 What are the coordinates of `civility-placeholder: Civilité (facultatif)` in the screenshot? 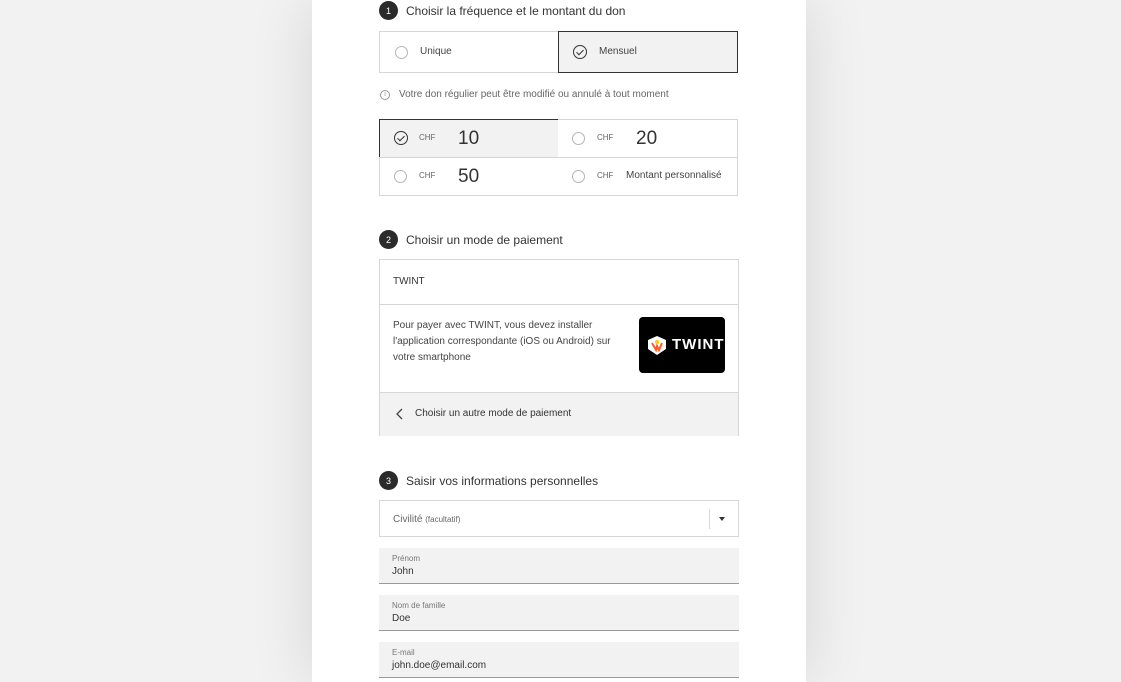 It's located at (426, 519).